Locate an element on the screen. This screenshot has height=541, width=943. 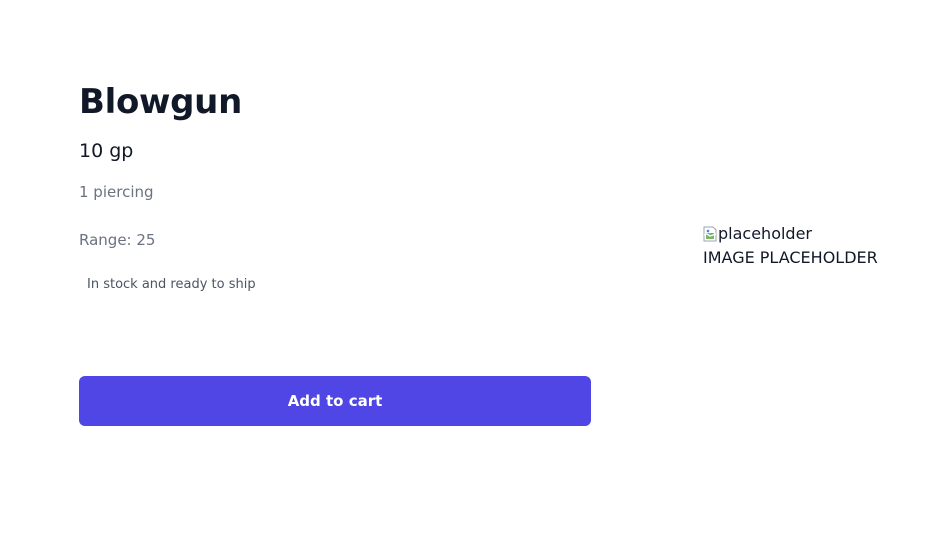
product-image: placeholder IMAGE PLACEHOLDER is located at coordinates (803, 246).